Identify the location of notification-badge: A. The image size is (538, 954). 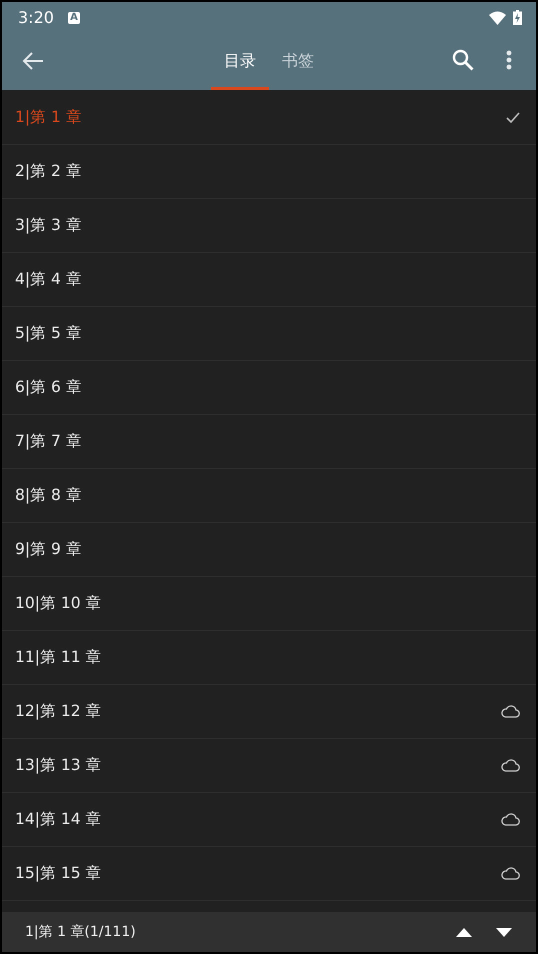
(74, 18).